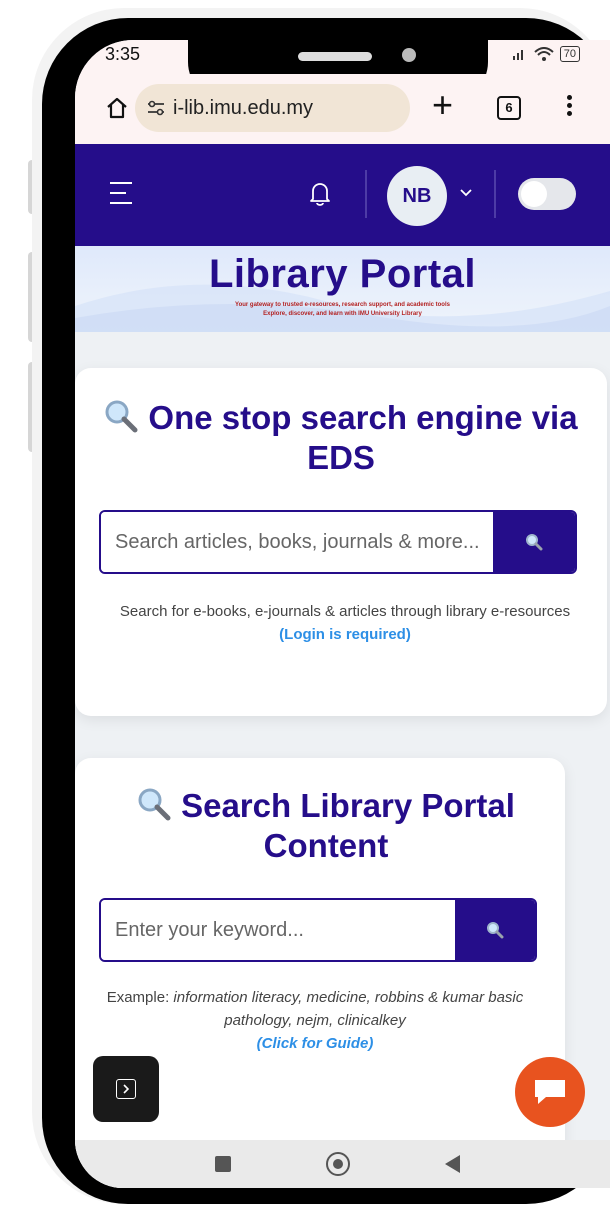 The image size is (610, 1212). What do you see at coordinates (156, 108) in the screenshot?
I see `tune-icon` at bounding box center [156, 108].